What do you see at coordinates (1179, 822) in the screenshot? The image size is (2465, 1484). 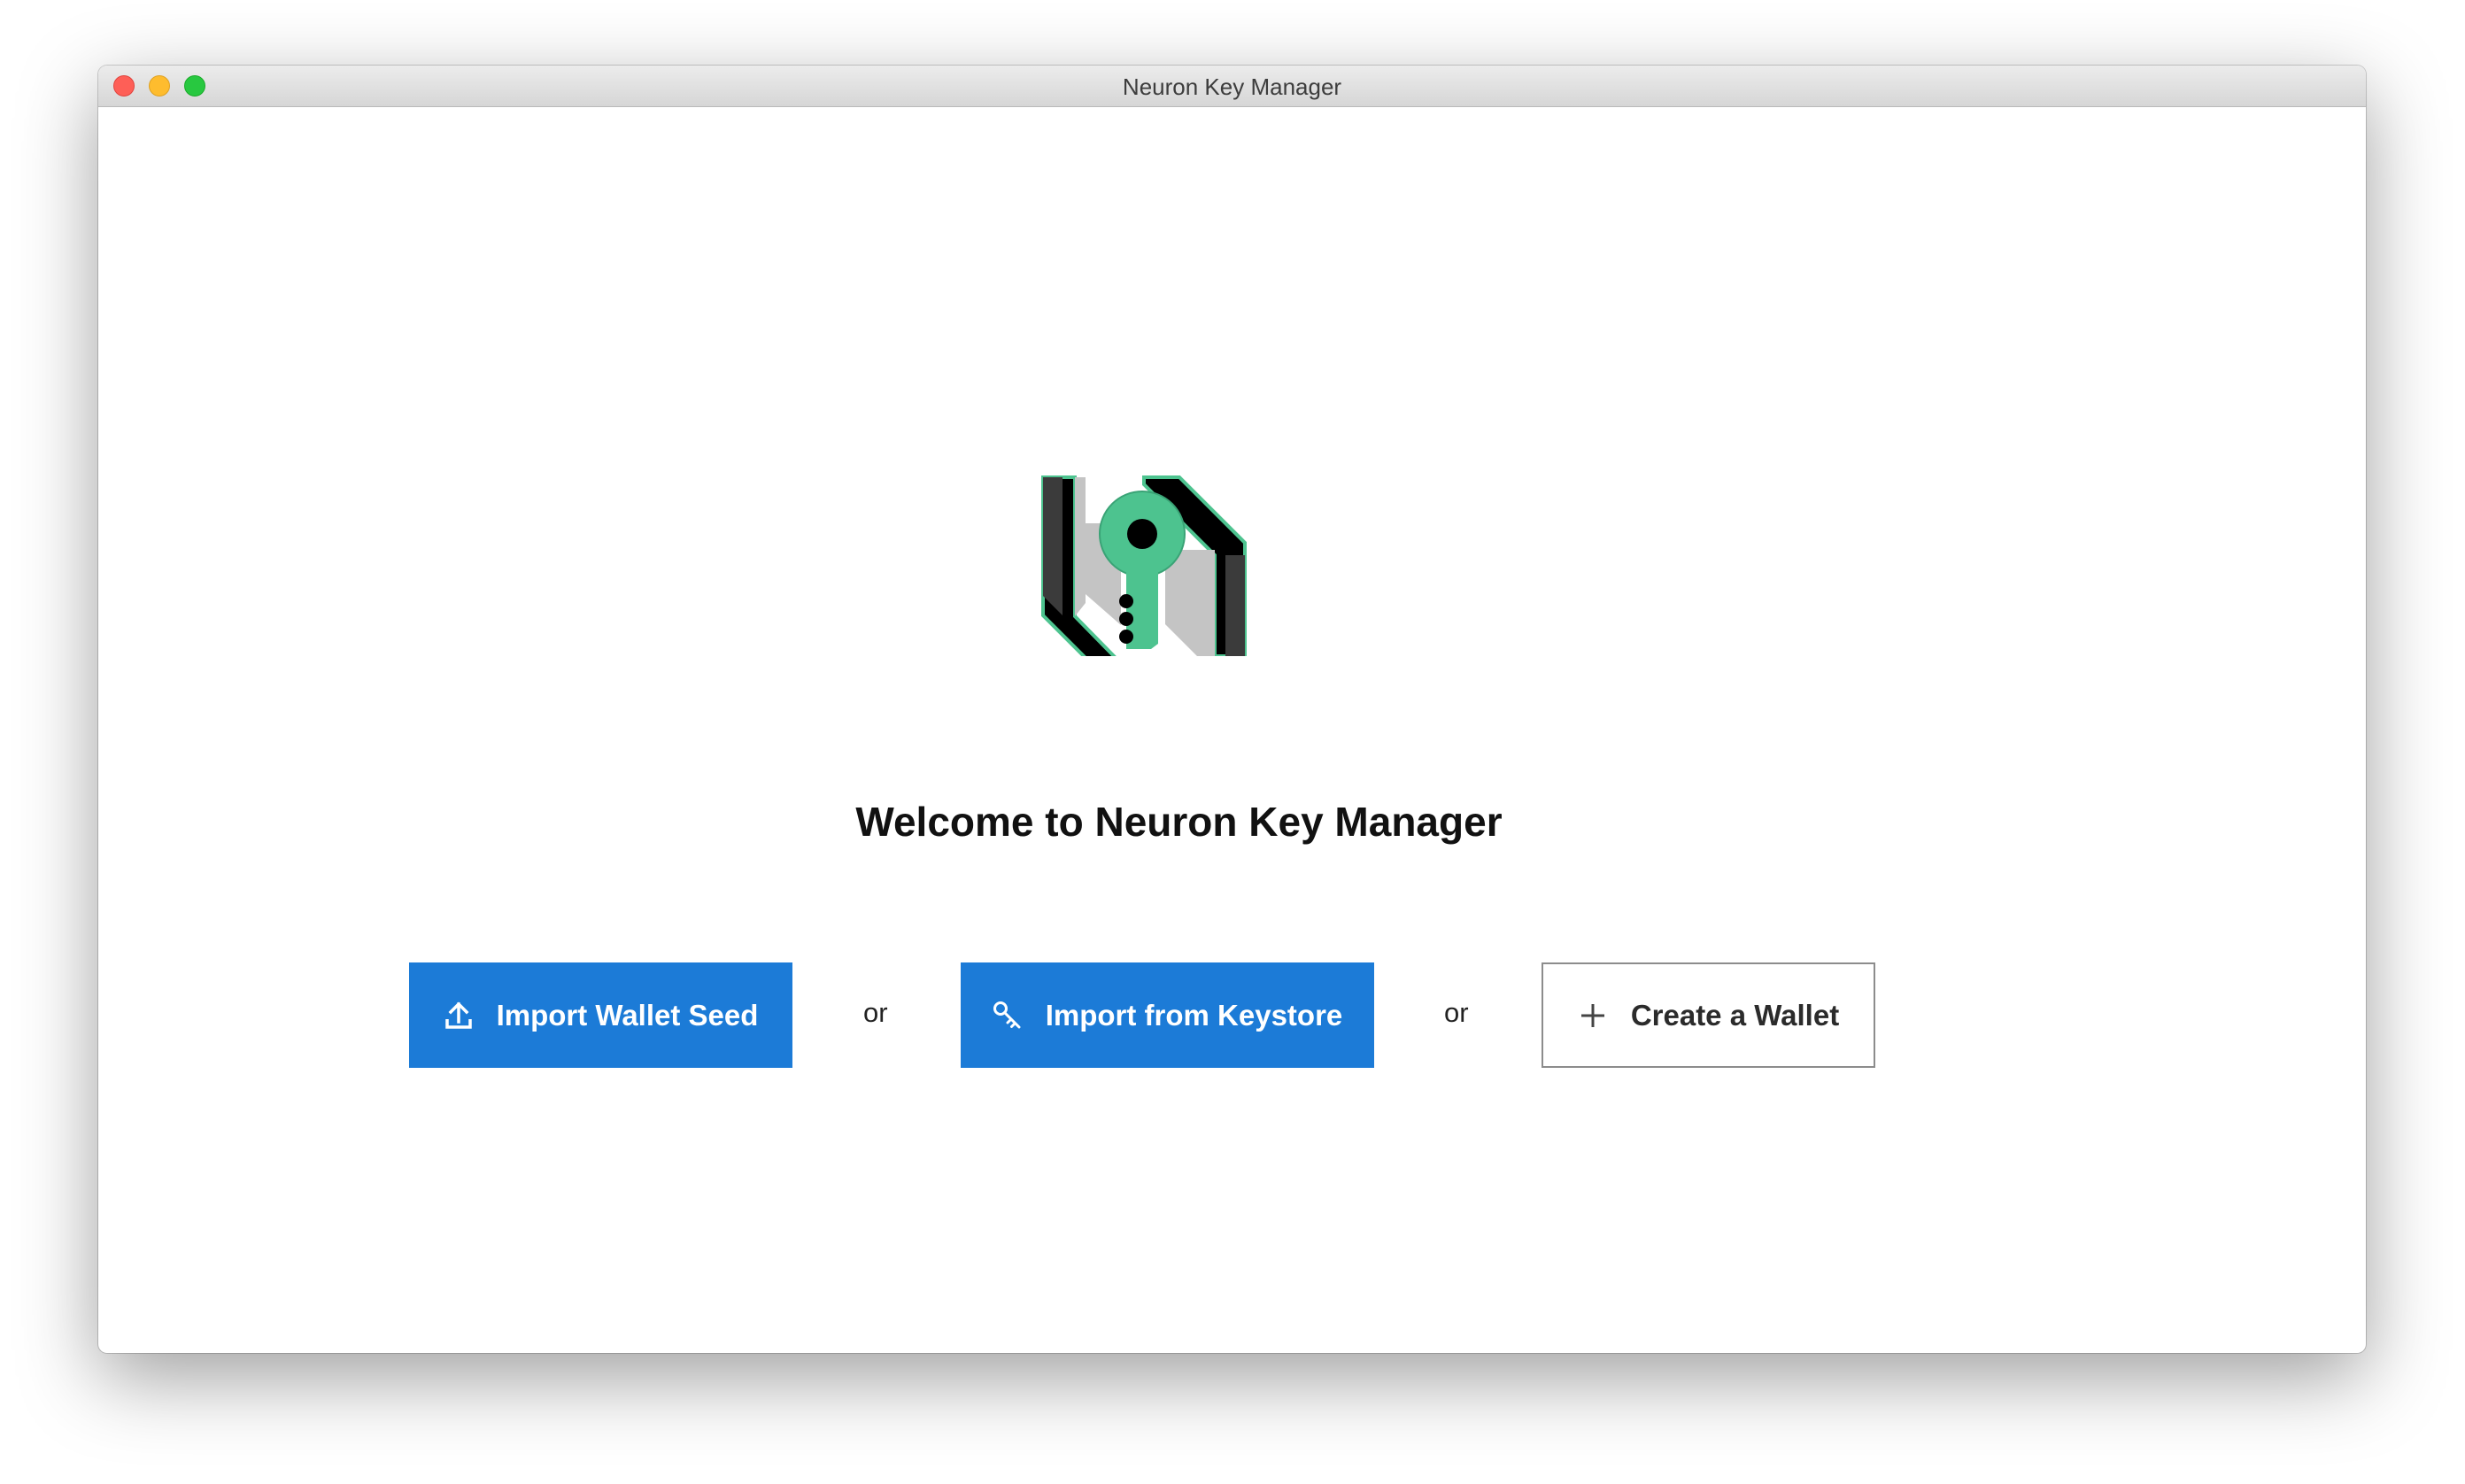 I see `welcome-heading: Welcome to Neuron Key Manager` at bounding box center [1179, 822].